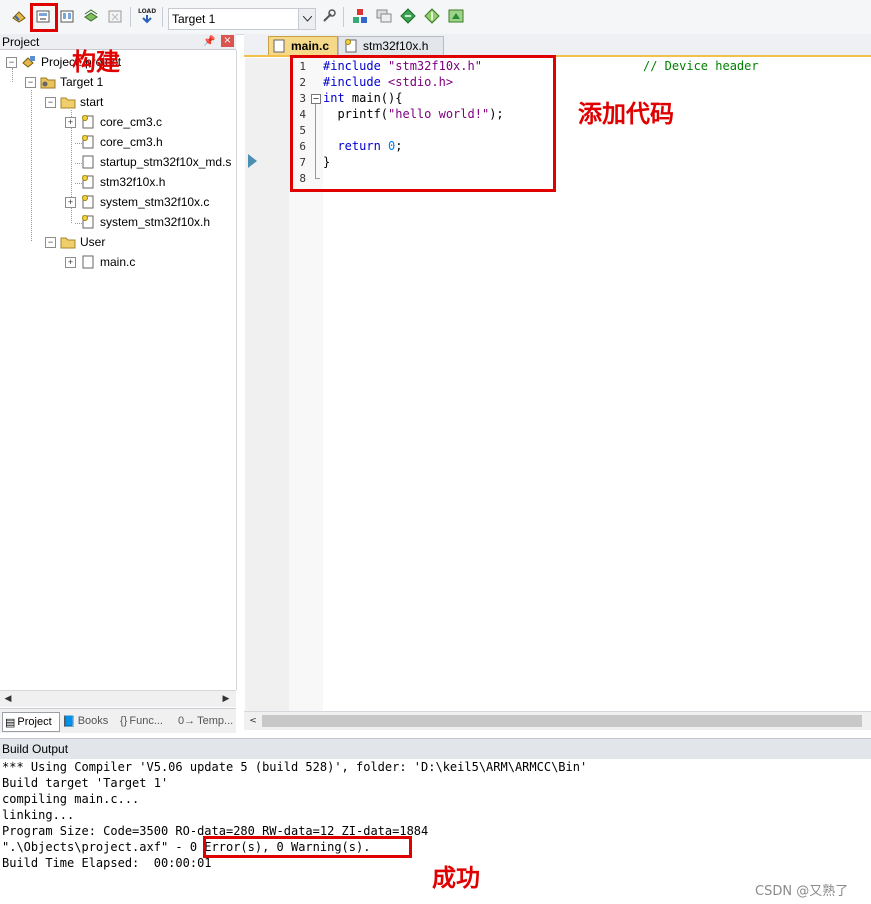  I want to click on functions-icon: {}, so click(124, 721).